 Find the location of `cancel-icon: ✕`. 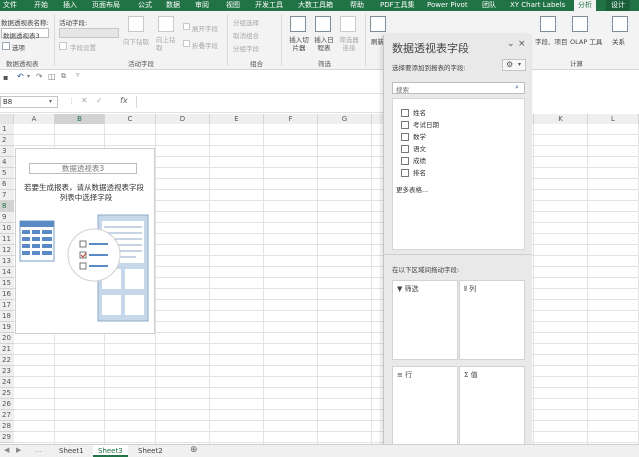

cancel-icon: ✕ is located at coordinates (84, 100).